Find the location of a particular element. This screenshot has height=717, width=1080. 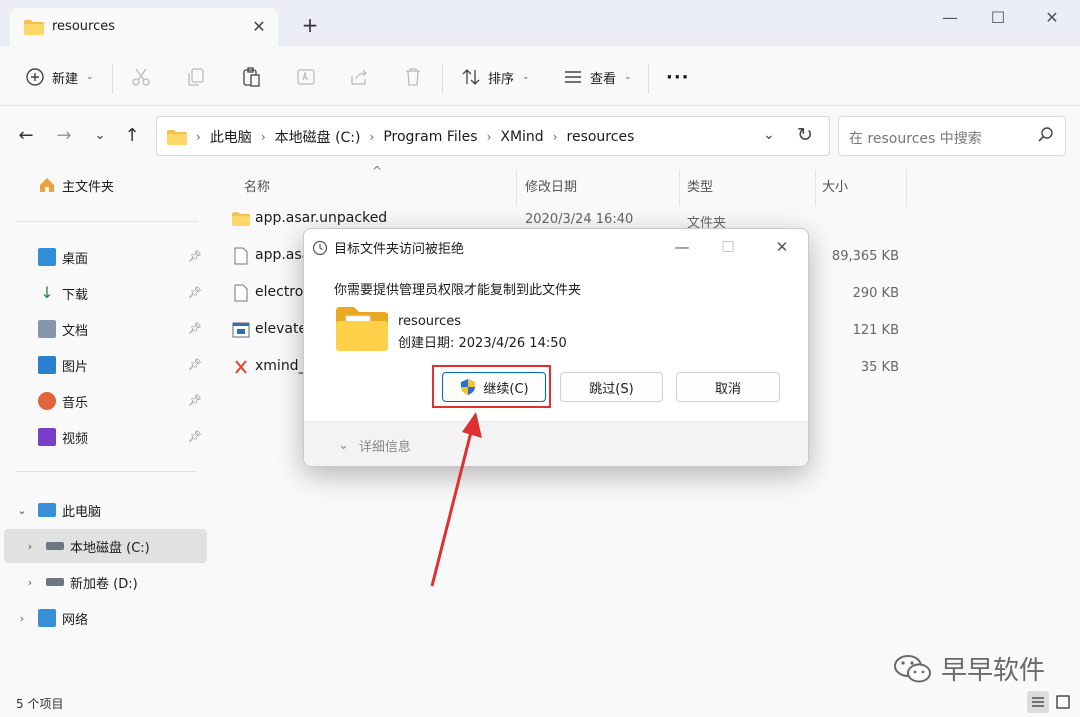

address-history-chevron-icon: ⌄ is located at coordinates (769, 135).